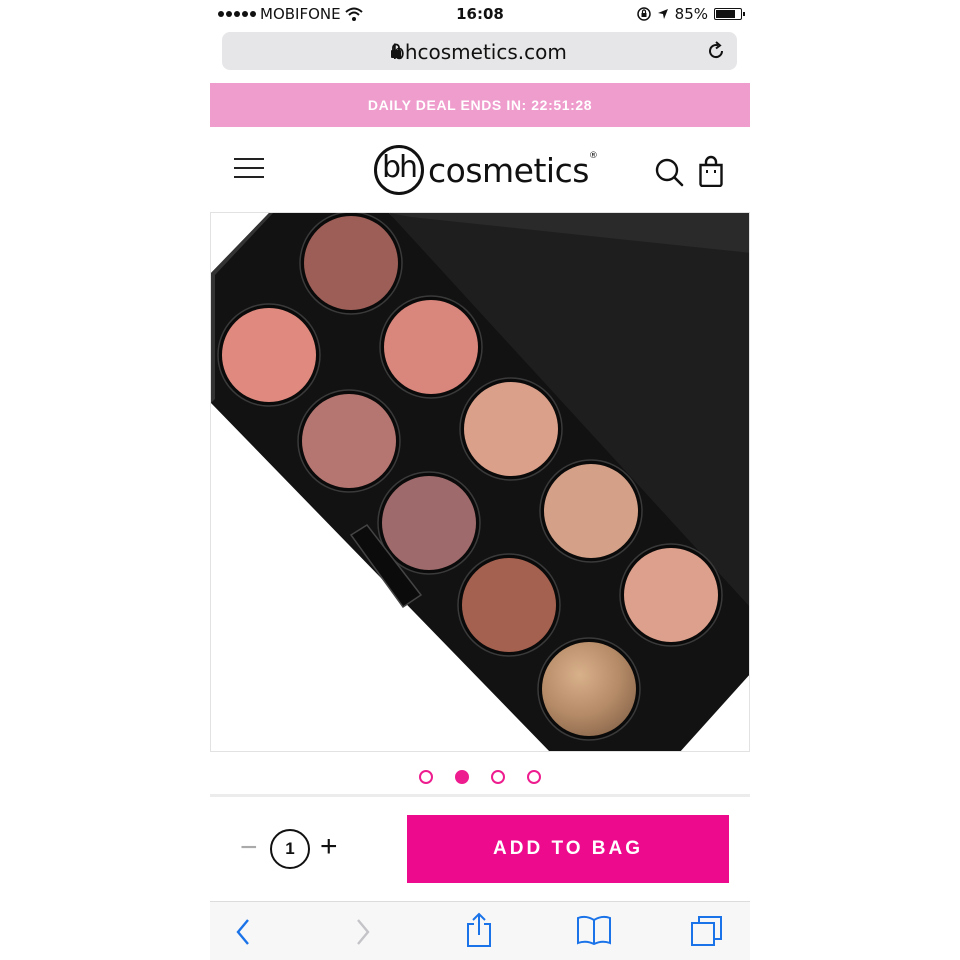 Image resolution: width=960 pixels, height=960 pixels. Describe the element at coordinates (480, 795) in the screenshot. I see `divider` at that location.